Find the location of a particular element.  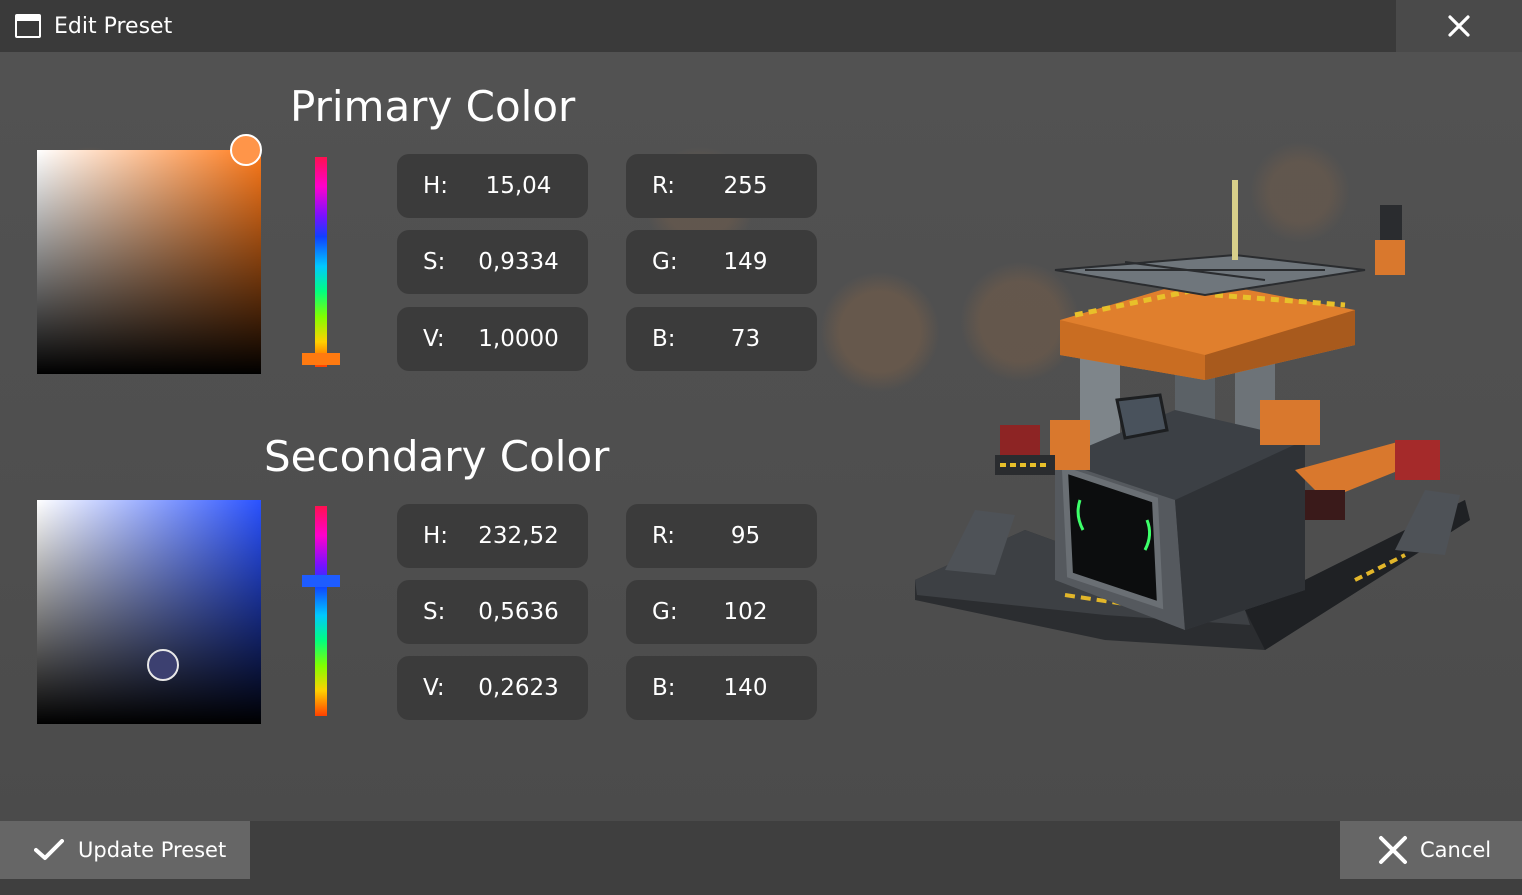

primary-saturation-value-picker is located at coordinates (149, 262).